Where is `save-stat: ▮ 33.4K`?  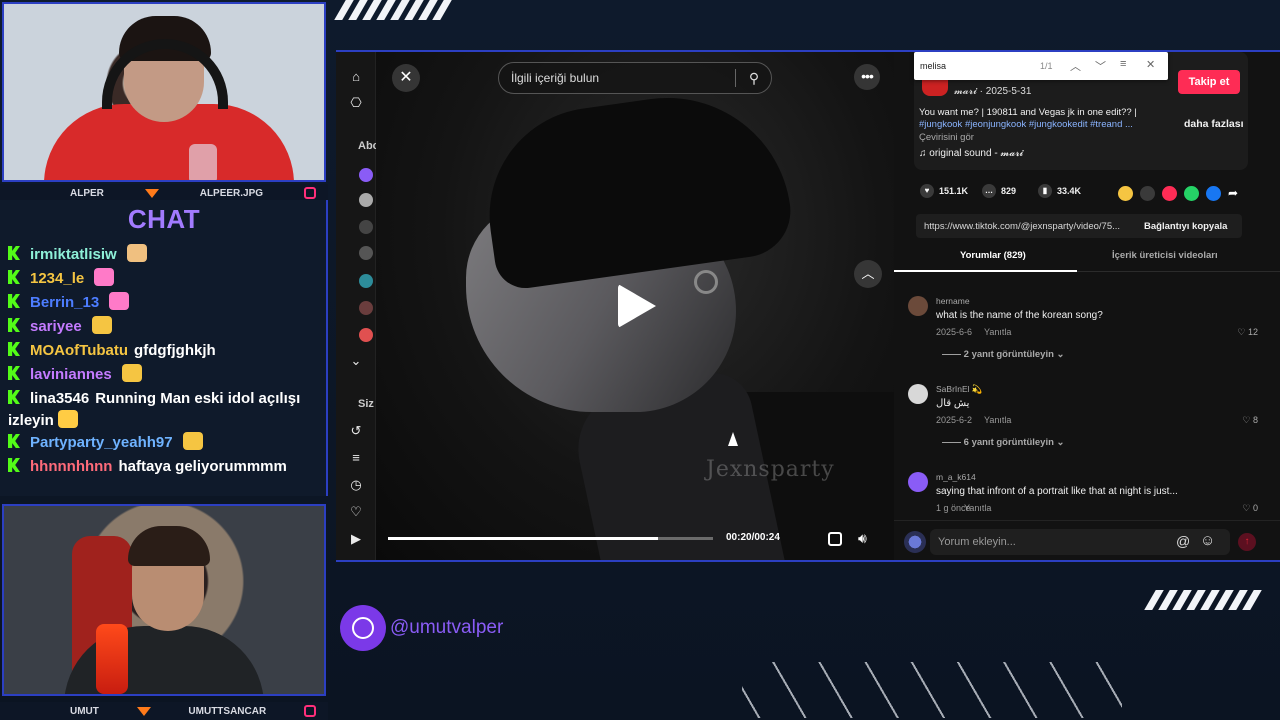 save-stat: ▮ 33.4K is located at coordinates (1059, 191).